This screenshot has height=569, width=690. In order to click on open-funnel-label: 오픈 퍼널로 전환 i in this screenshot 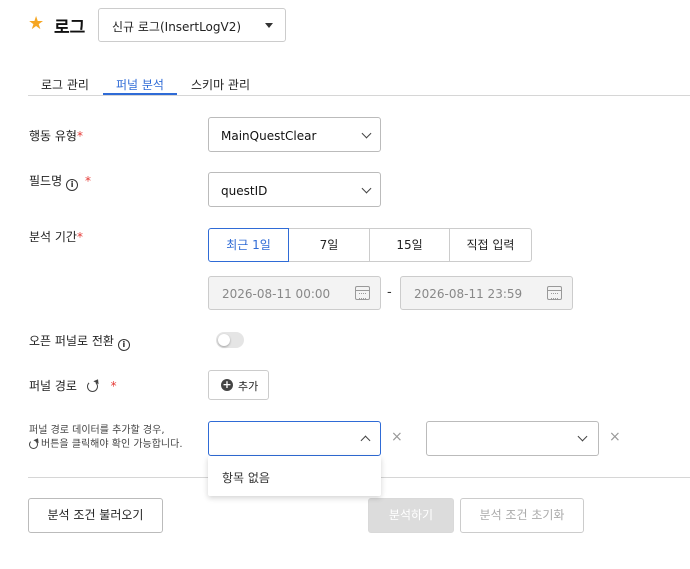, I will do `click(79, 341)`.